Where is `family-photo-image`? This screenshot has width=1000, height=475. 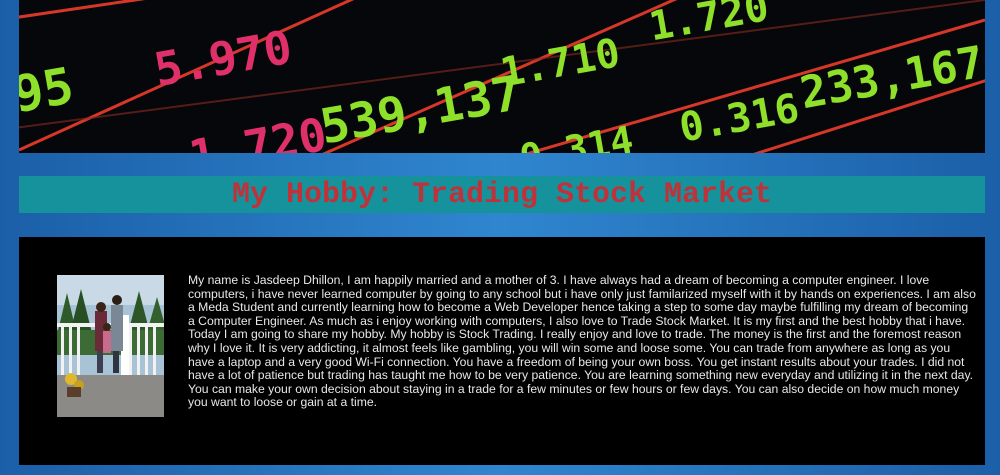
family-photo-image is located at coordinates (110, 346).